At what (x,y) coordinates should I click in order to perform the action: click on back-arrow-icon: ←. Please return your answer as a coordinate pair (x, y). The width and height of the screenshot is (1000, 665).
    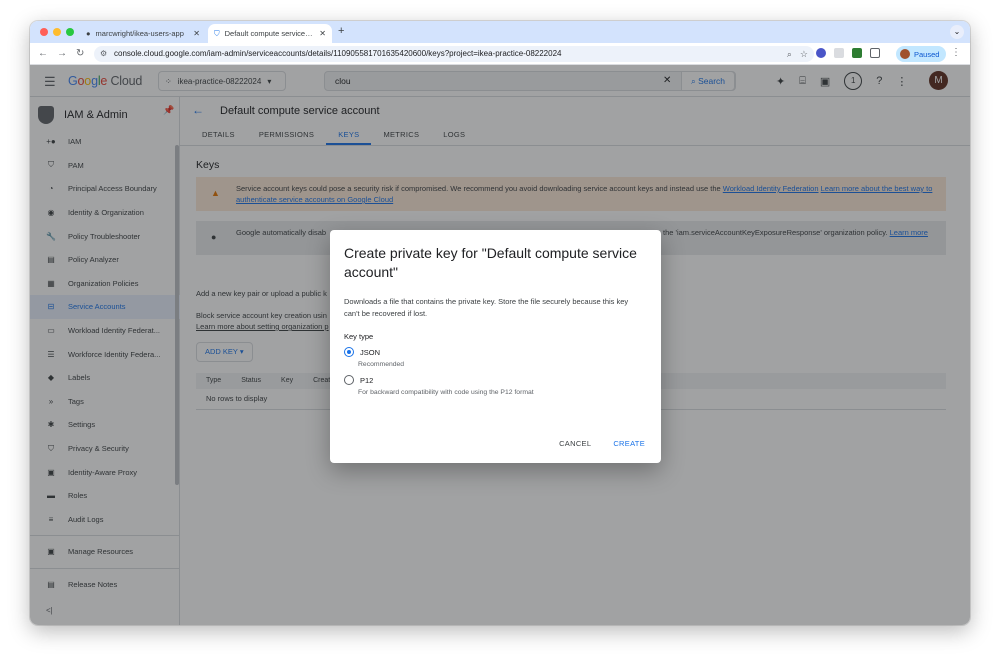
    Looking at the image, I should click on (43, 53).